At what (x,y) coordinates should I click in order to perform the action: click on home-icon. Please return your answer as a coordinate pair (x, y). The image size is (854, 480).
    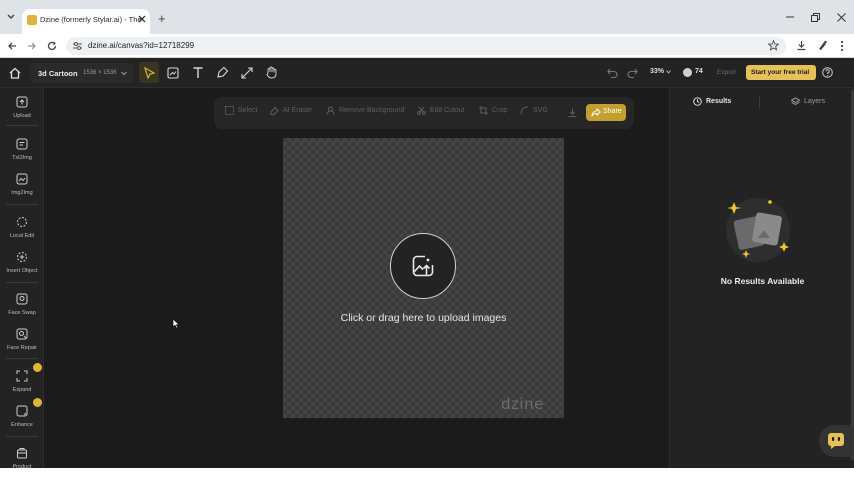
    Looking at the image, I should click on (15, 73).